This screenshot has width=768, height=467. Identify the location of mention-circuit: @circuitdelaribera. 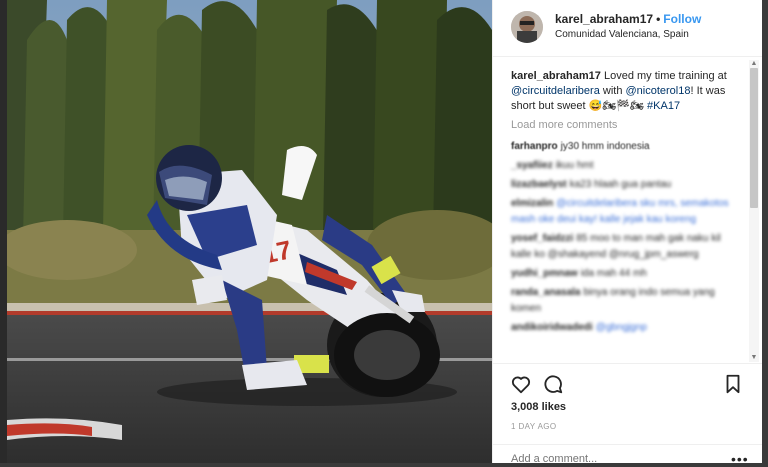
(555, 91).